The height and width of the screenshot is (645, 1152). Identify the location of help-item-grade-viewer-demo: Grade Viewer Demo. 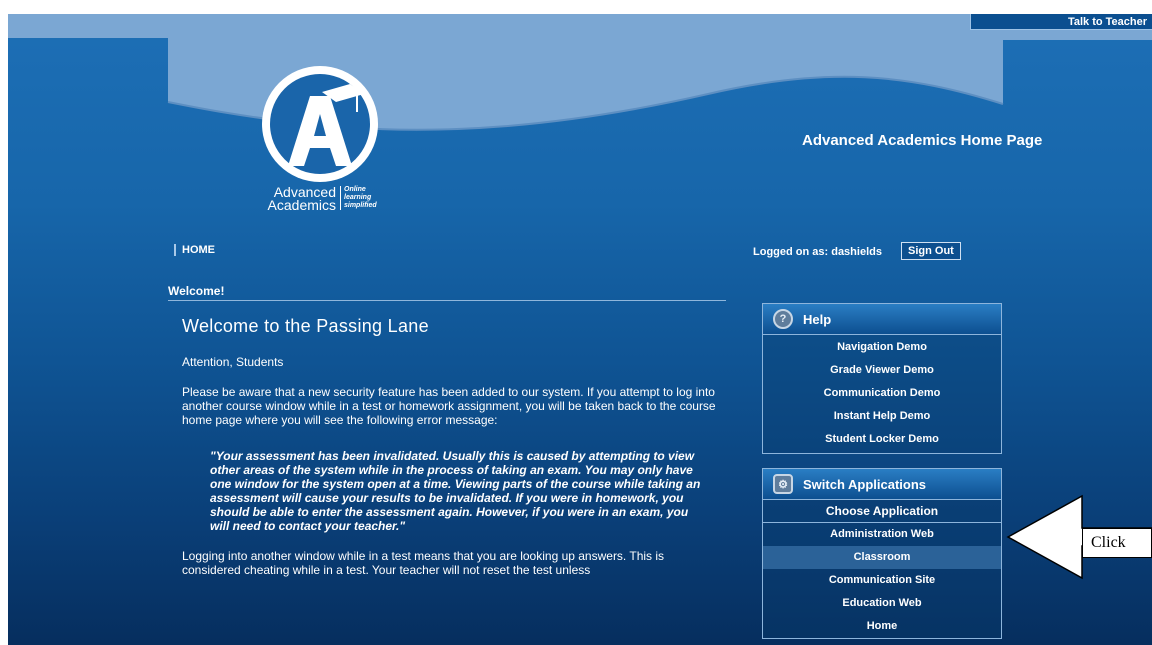
(882, 370).